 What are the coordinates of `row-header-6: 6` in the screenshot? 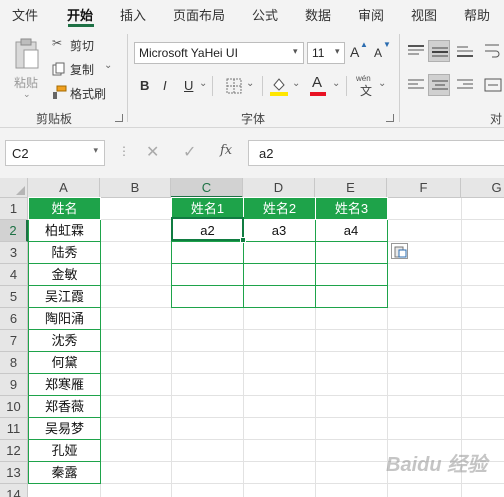 It's located at (14, 319).